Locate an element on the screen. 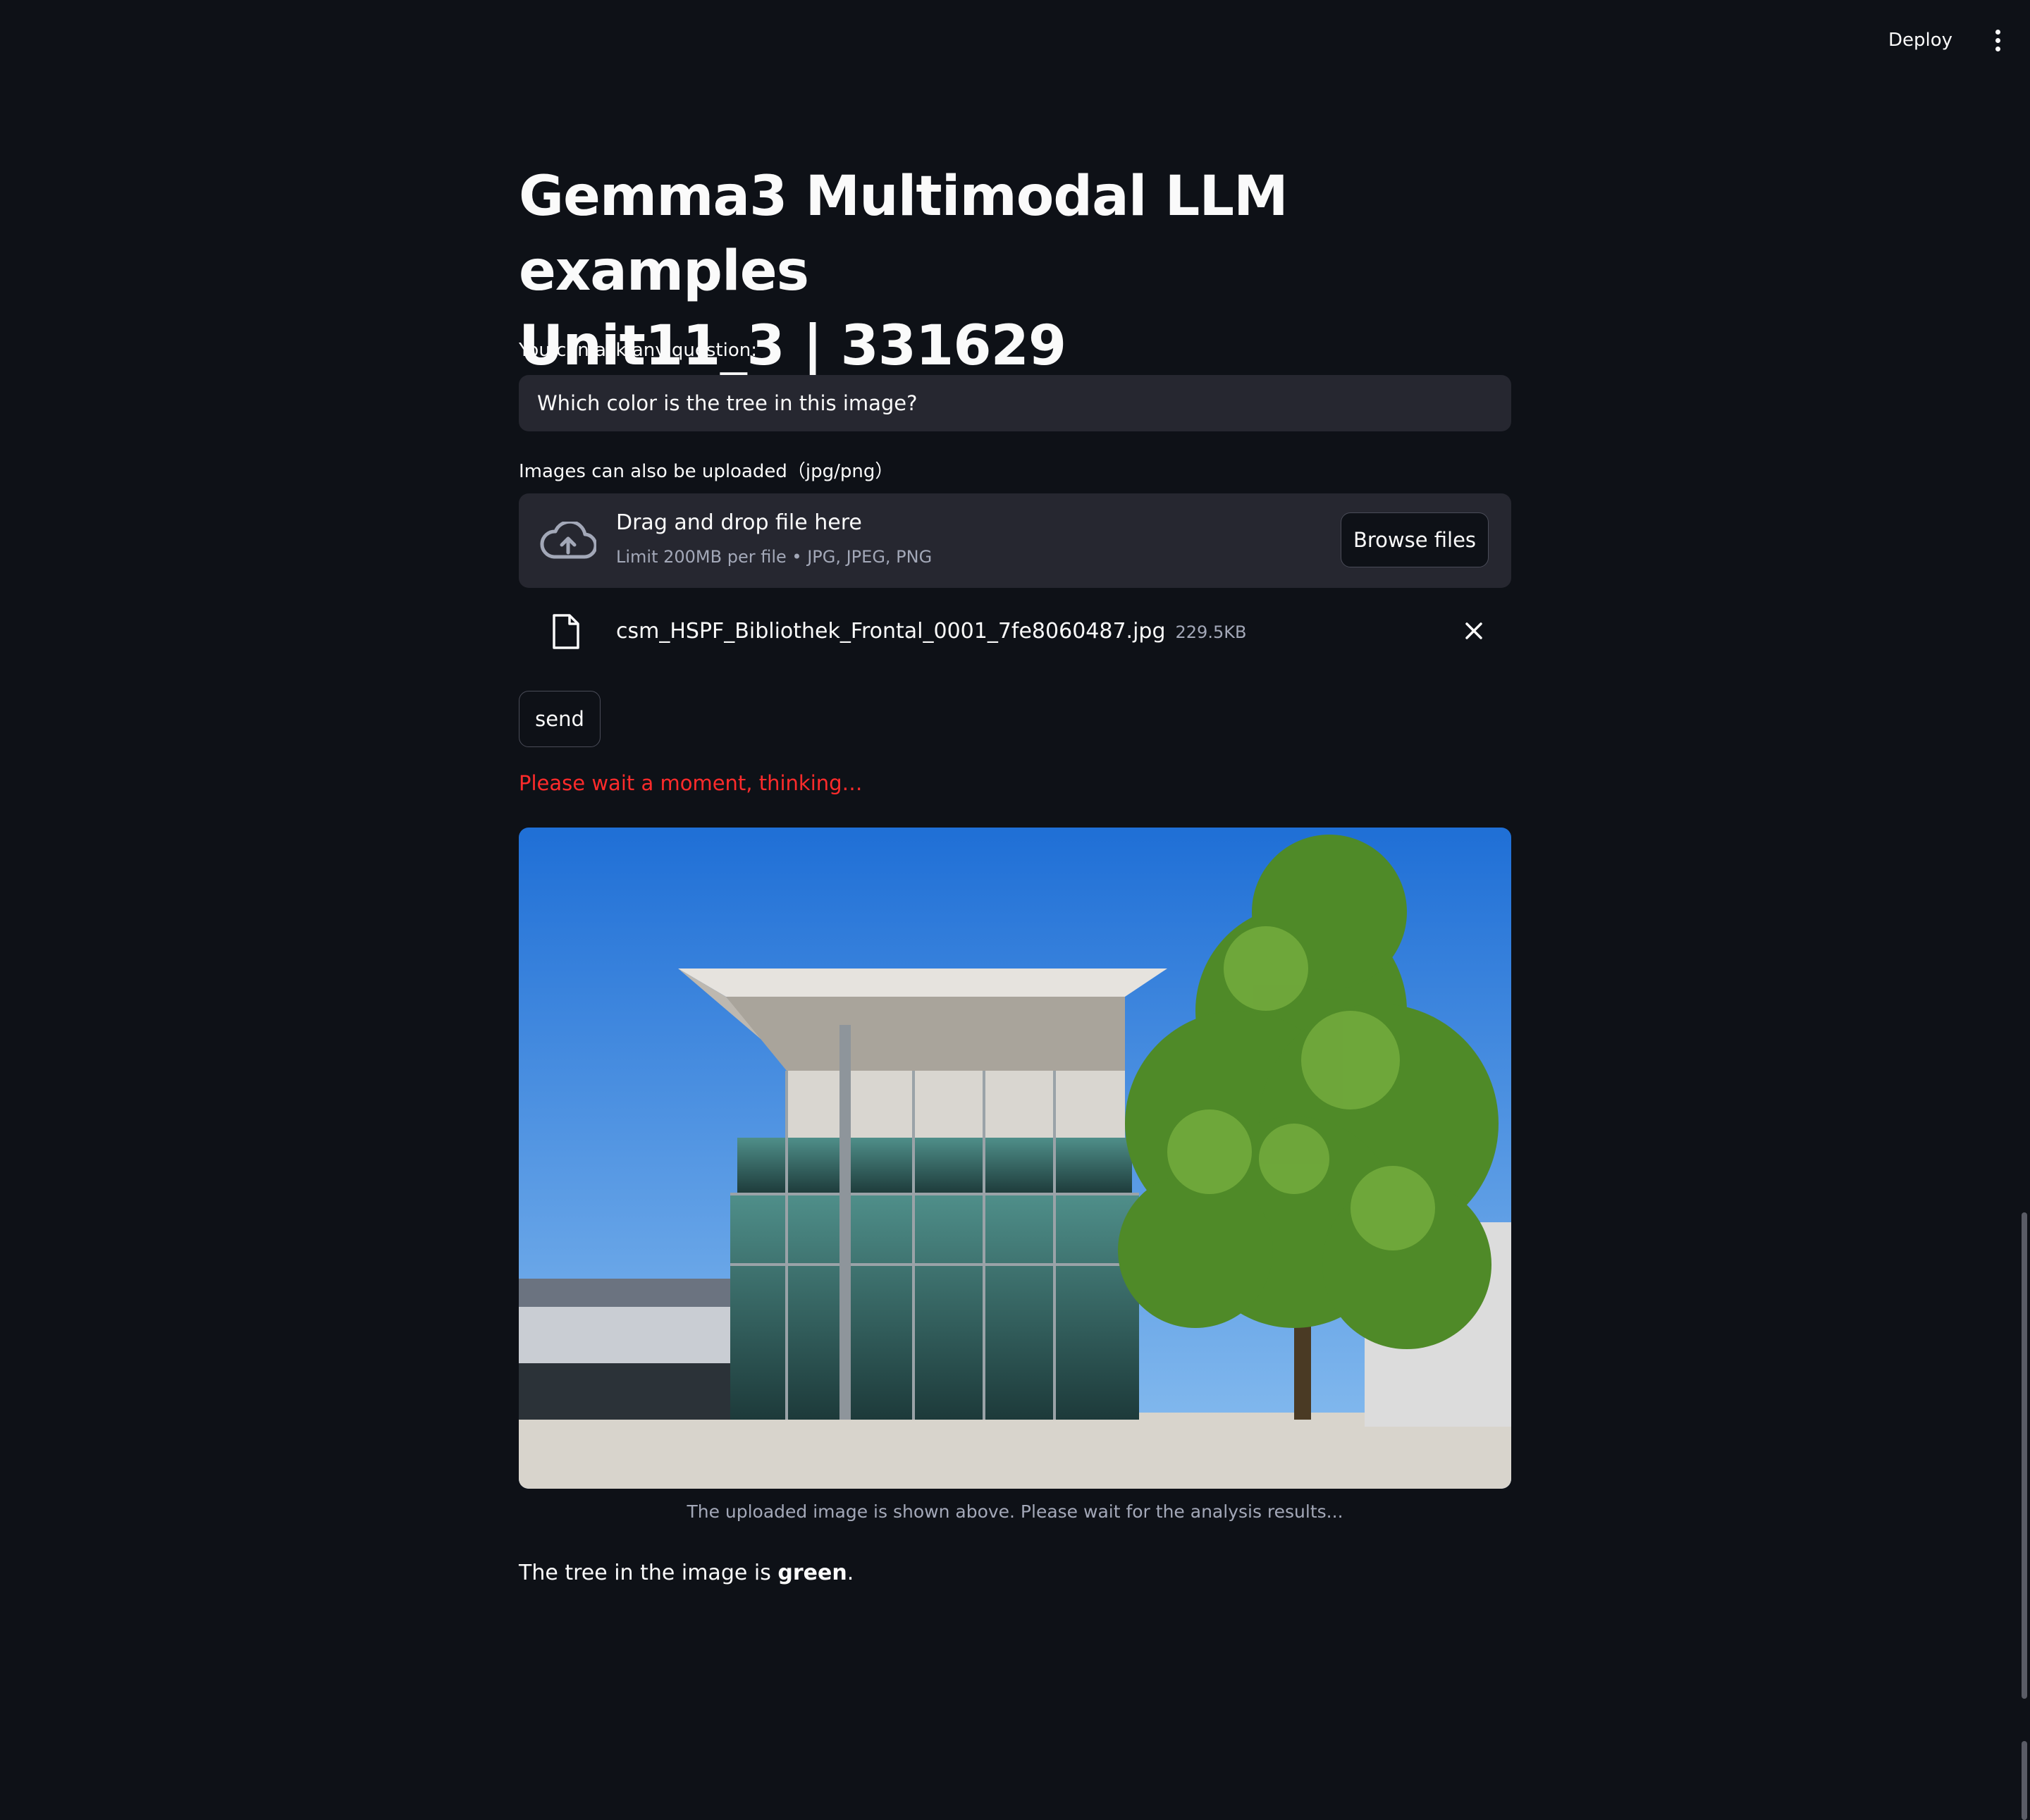 The width and height of the screenshot is (2030, 1820). question-input: Which color is the tree in this image? is located at coordinates (1015, 403).